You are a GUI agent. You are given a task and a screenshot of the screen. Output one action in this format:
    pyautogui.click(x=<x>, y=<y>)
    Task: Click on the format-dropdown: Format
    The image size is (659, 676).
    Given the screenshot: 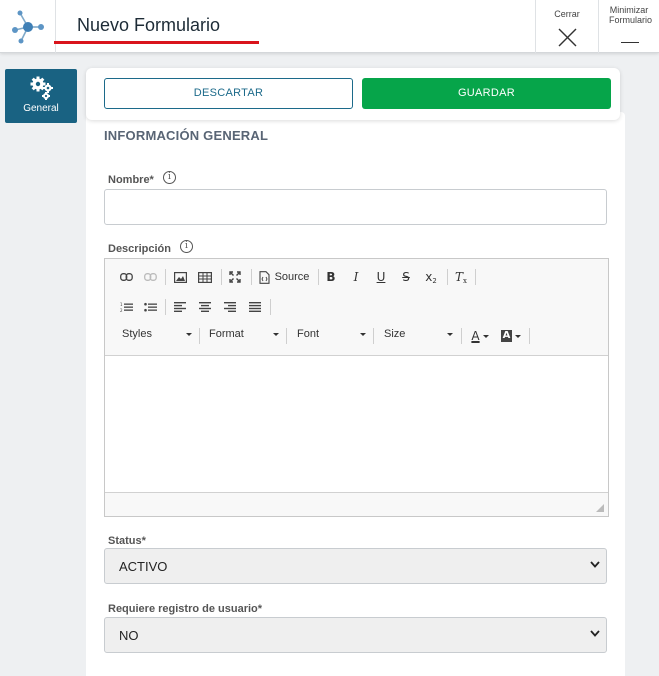 What is the action you would take?
    pyautogui.click(x=245, y=336)
    